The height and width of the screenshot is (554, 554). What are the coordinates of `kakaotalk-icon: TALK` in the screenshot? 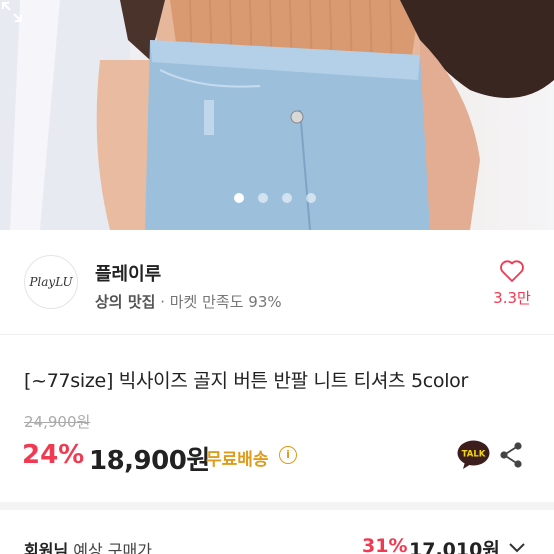 It's located at (473, 455).